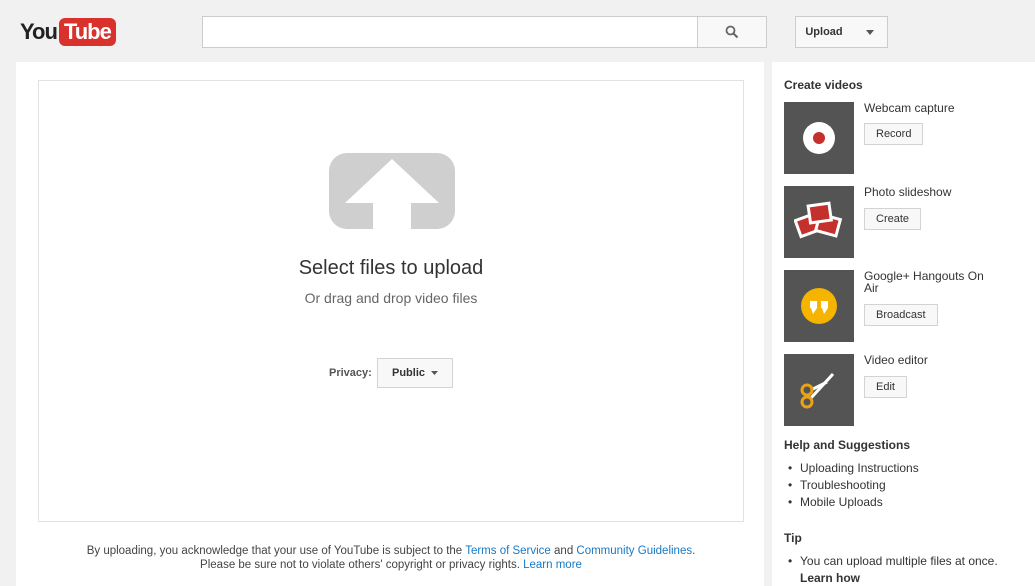  What do you see at coordinates (853, 468) in the screenshot?
I see `help-link-uploading-instructions: Uploading Instructions` at bounding box center [853, 468].